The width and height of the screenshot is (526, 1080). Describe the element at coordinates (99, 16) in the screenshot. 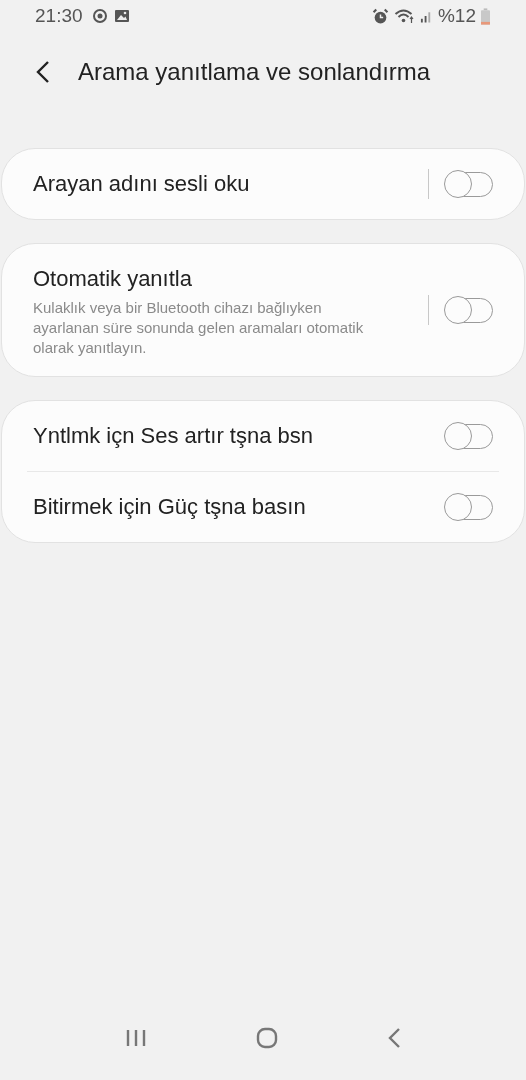

I see `sync-icon` at that location.